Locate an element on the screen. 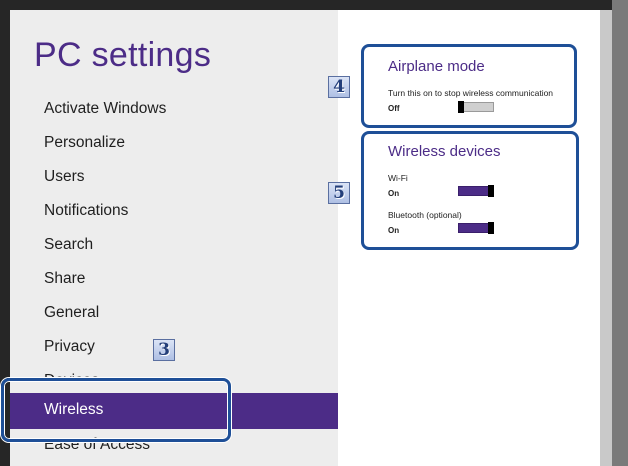  bluetooth-label: Bluetooth (optional) is located at coordinates (425, 215).